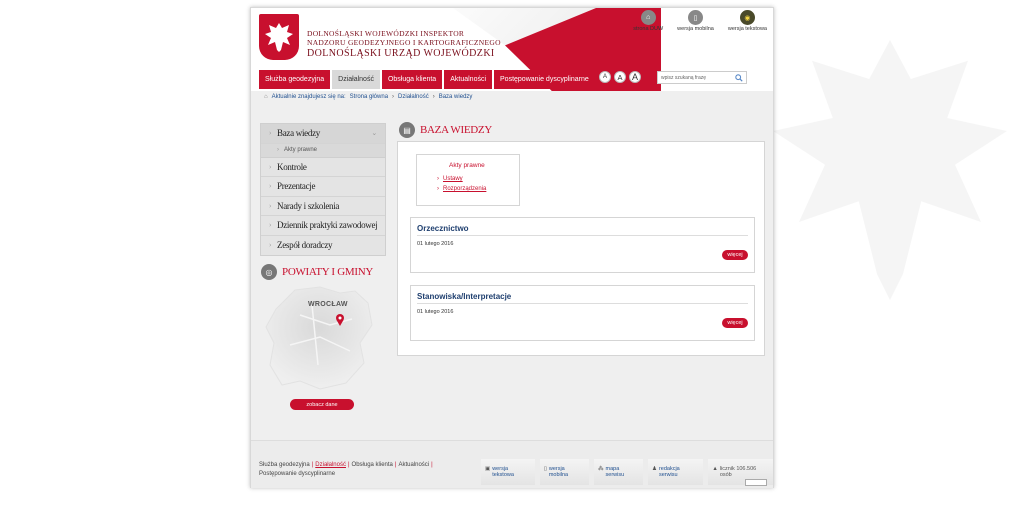 Image resolution: width=1024 pixels, height=506 pixels. Describe the element at coordinates (320, 340) in the screenshot. I see `region-map: WROCŁAW` at that location.